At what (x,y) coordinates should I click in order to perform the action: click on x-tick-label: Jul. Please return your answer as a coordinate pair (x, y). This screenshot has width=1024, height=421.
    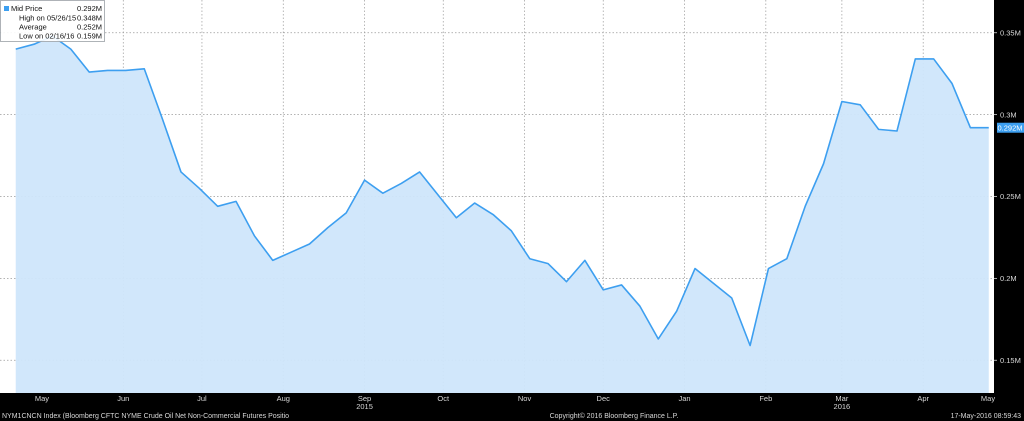
    Looking at the image, I should click on (202, 398).